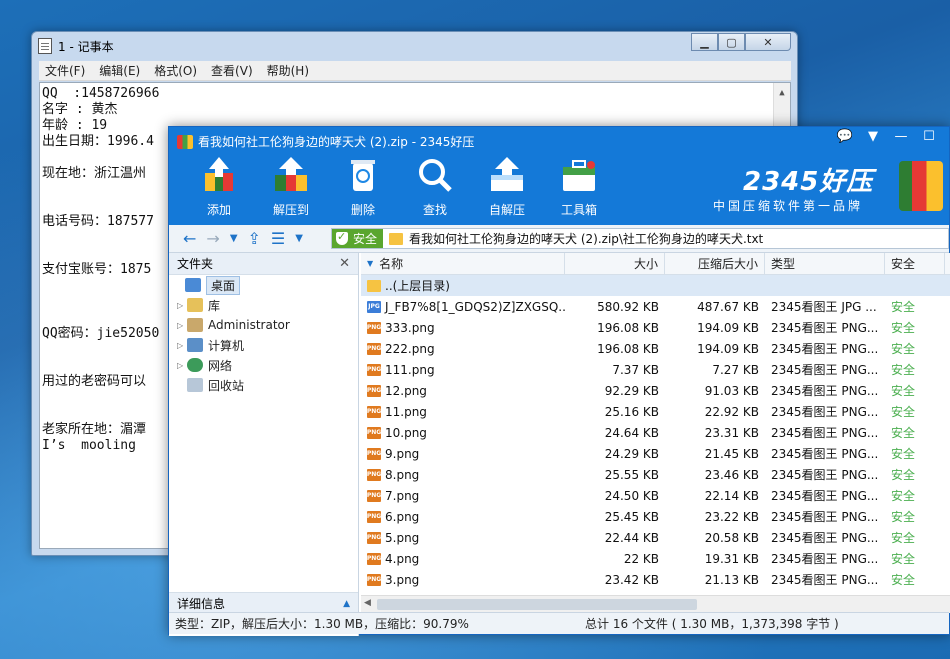  What do you see at coordinates (731, 579) in the screenshot?
I see `file-compressed-size: 21.13 KB` at bounding box center [731, 579].